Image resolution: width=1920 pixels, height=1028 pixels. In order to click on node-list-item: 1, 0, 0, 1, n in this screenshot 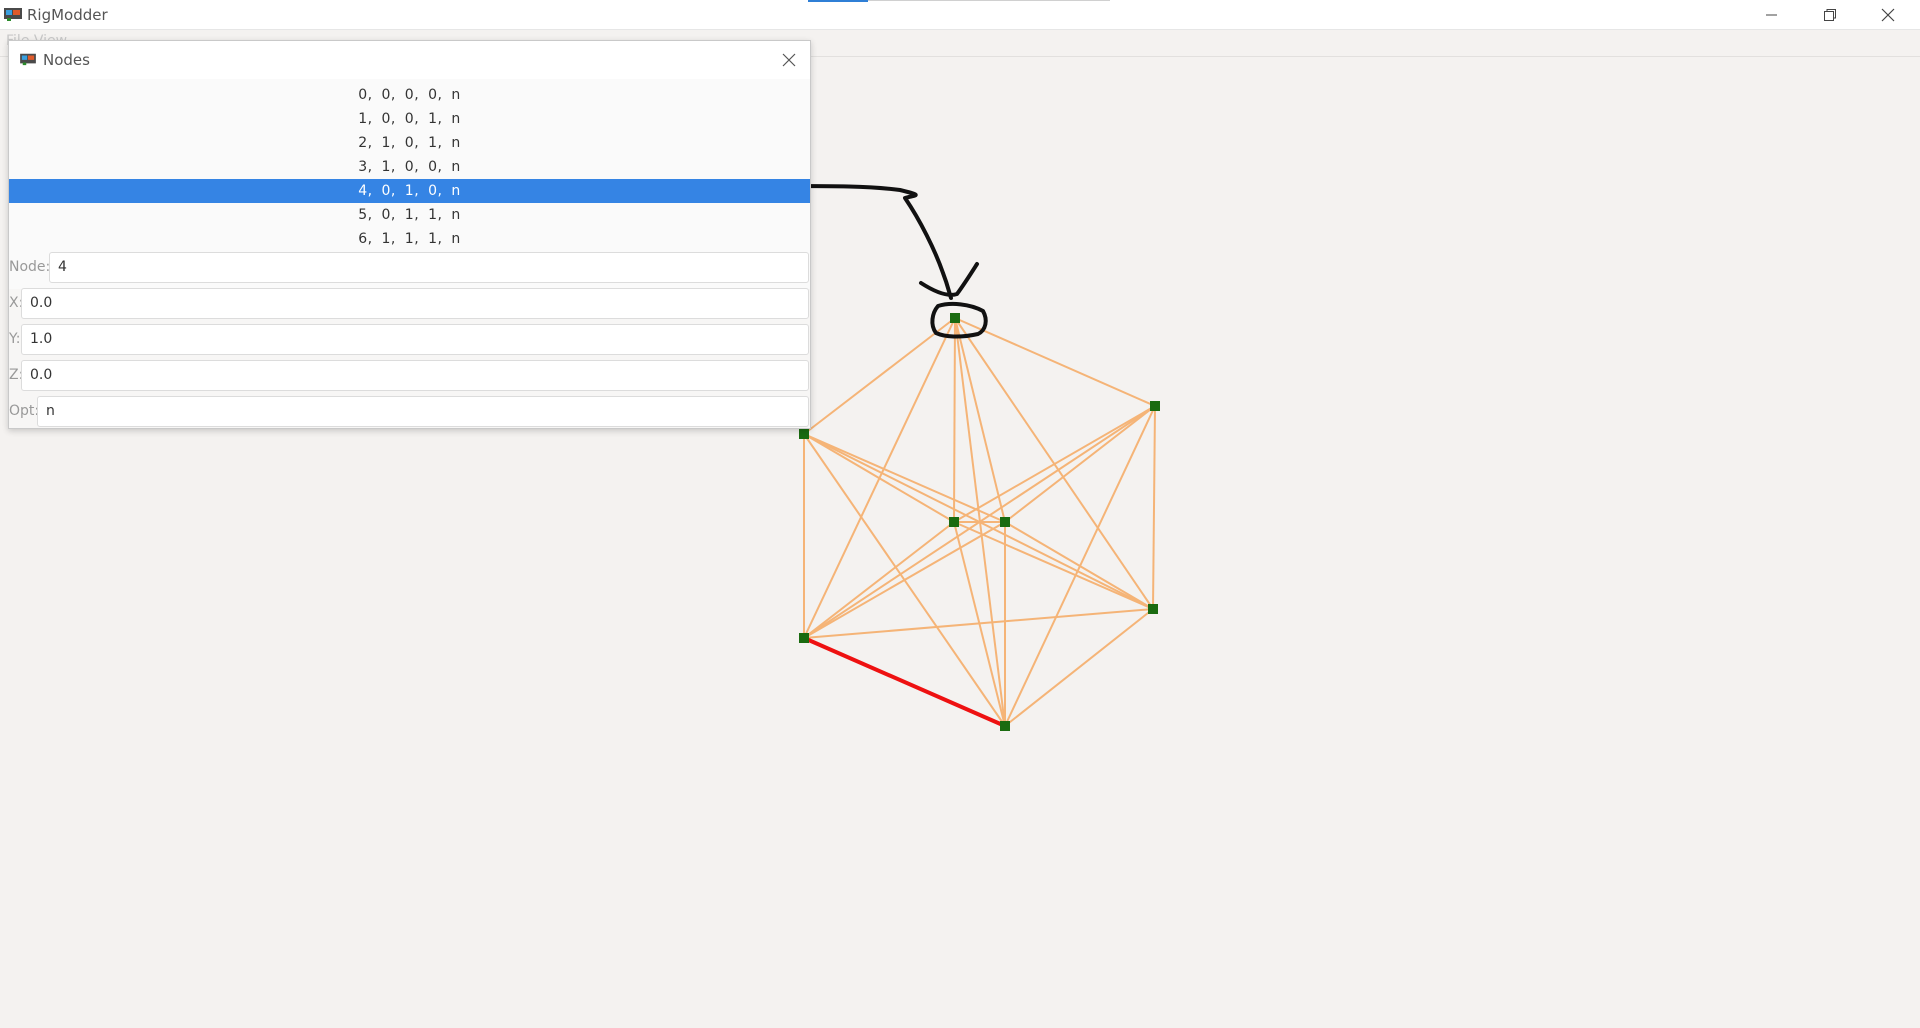, I will do `click(409, 119)`.